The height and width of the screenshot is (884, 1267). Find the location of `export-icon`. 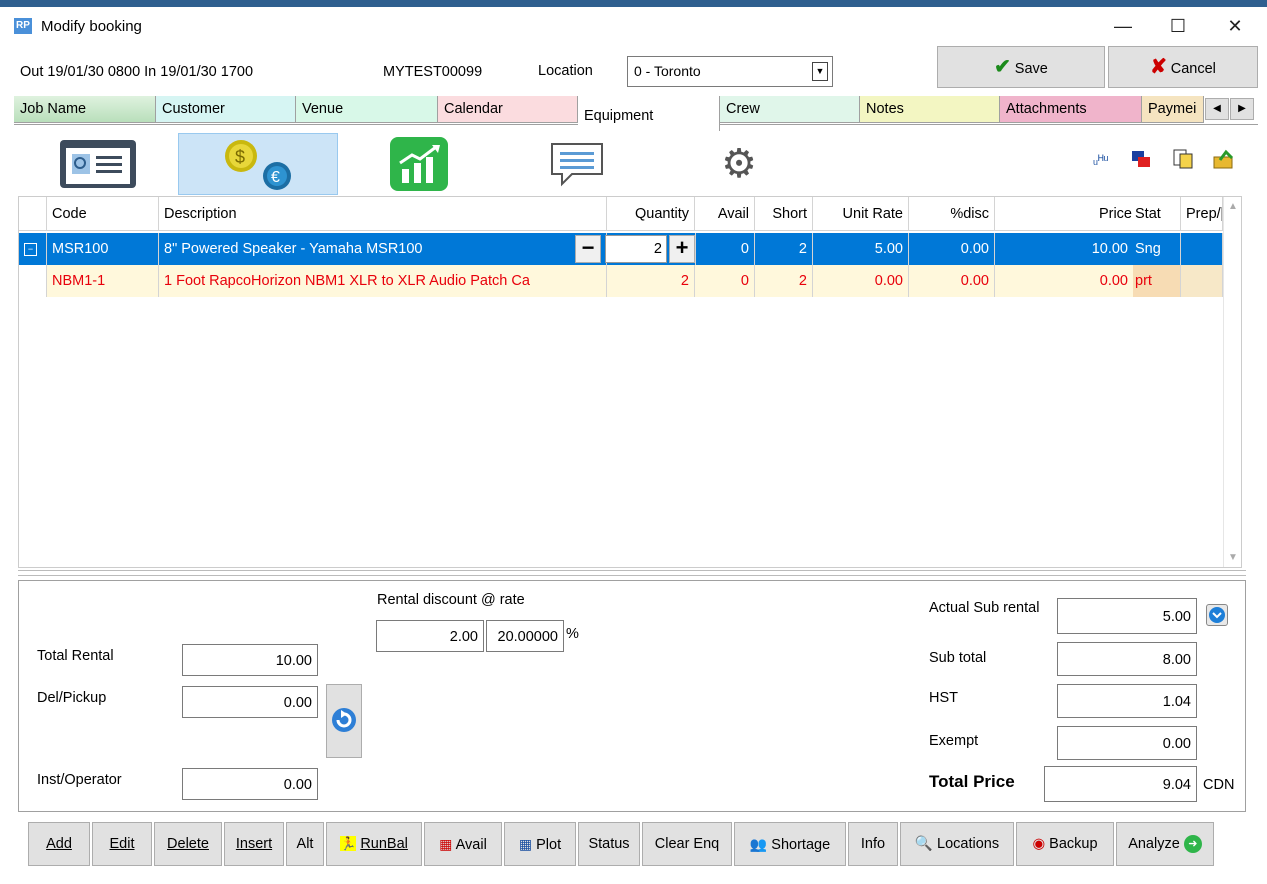

export-icon is located at coordinates (1223, 159).